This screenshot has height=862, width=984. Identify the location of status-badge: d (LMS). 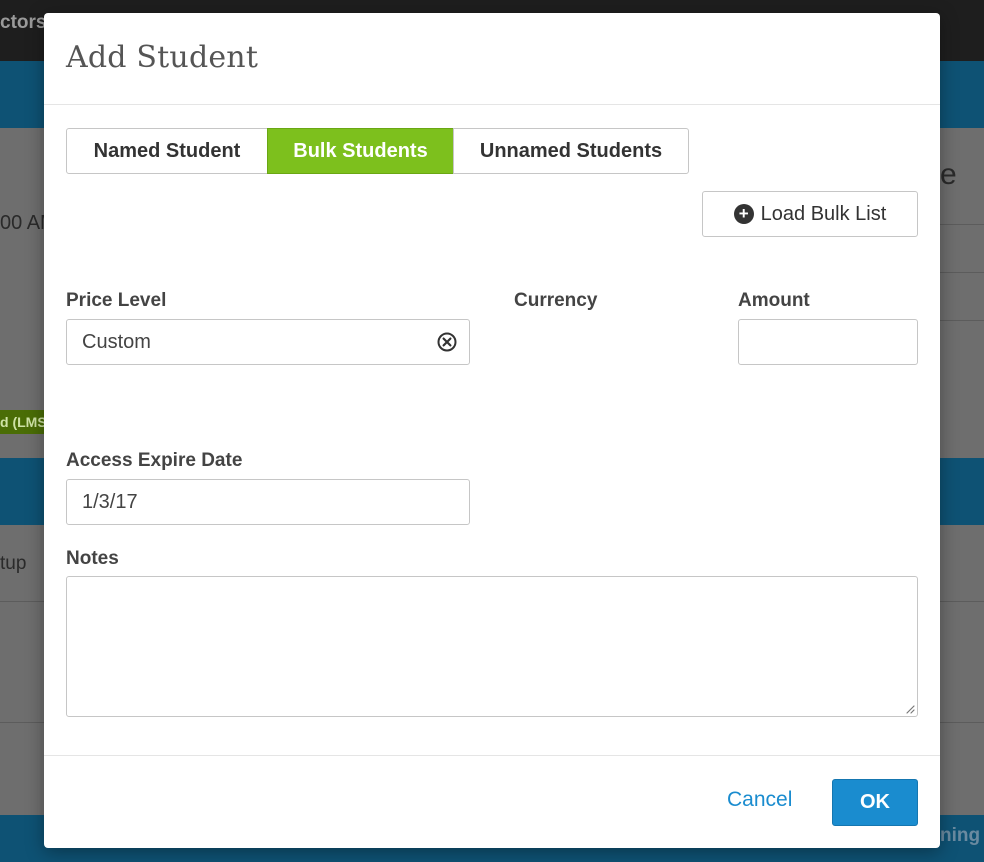
(22, 422).